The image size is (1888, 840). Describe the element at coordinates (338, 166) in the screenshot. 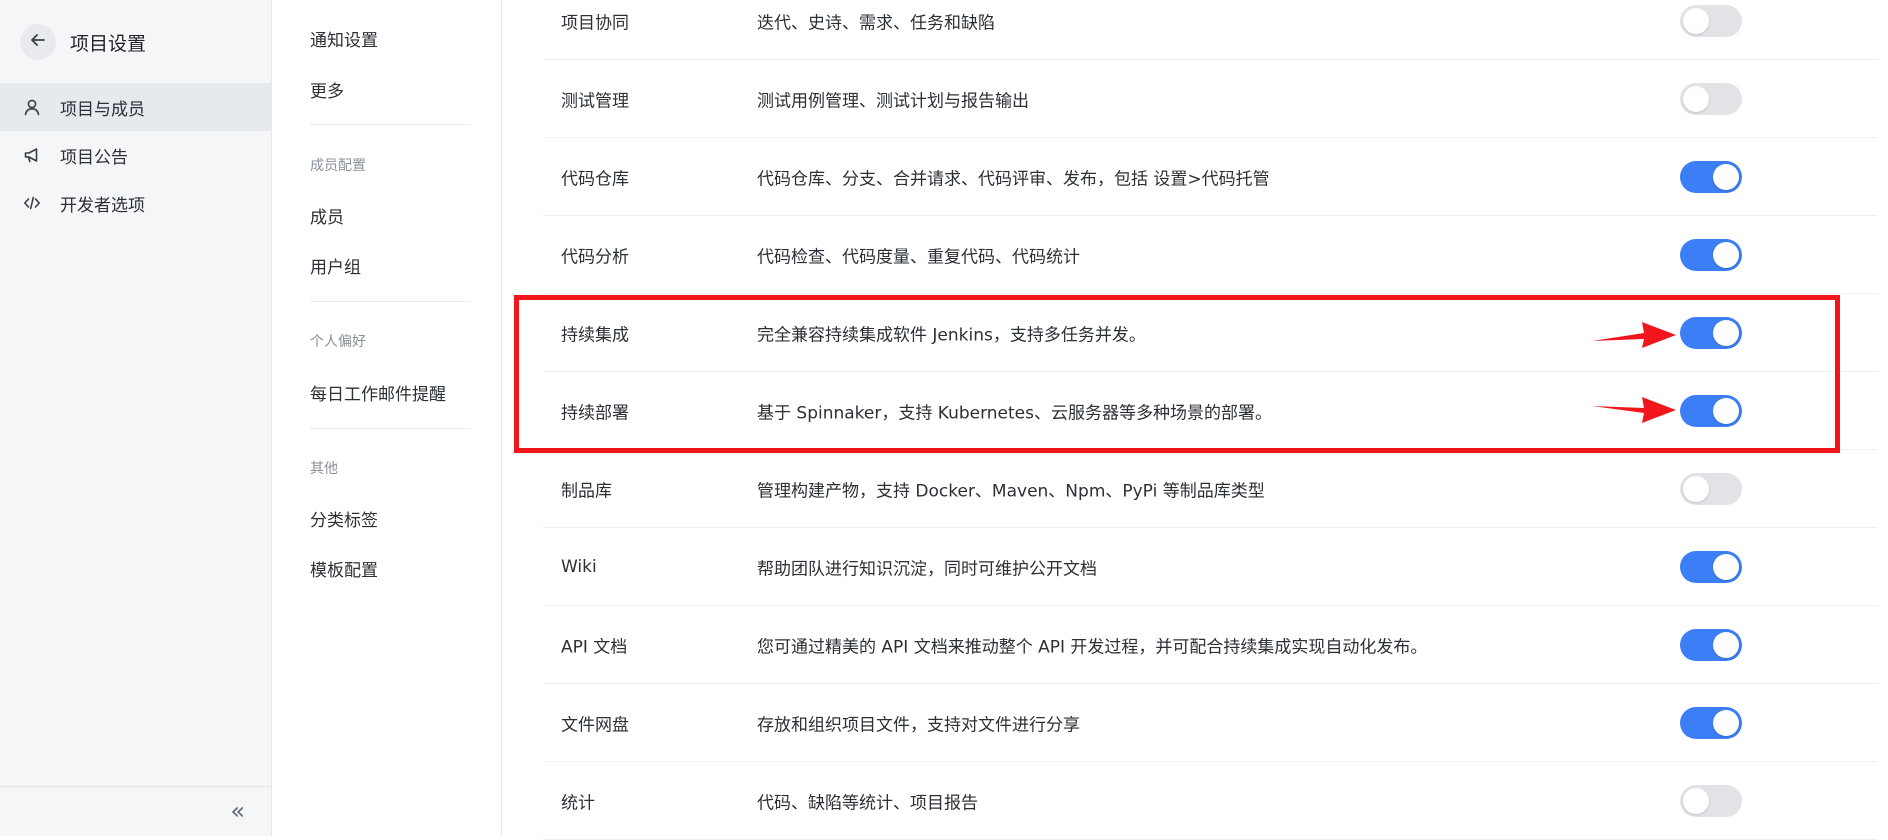

I see `subnav-group-members: 成员配置` at that location.